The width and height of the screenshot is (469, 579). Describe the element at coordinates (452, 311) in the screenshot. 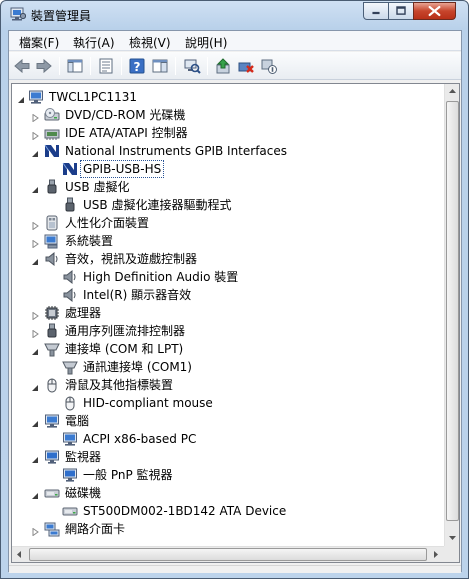

I see `vertical-scroll-thumb` at that location.